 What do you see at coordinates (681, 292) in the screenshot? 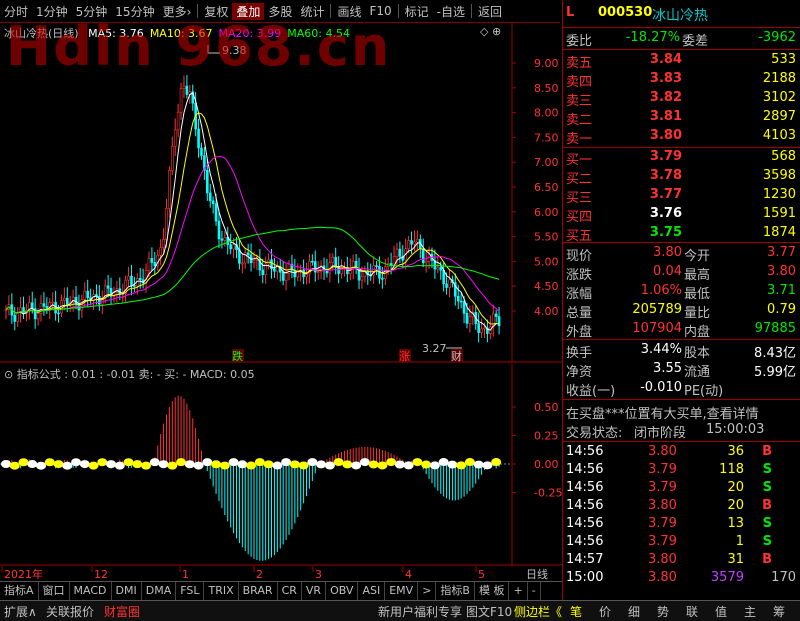
I see `stat-row: 涨幅 1.06% 最低 3.71` at bounding box center [681, 292].